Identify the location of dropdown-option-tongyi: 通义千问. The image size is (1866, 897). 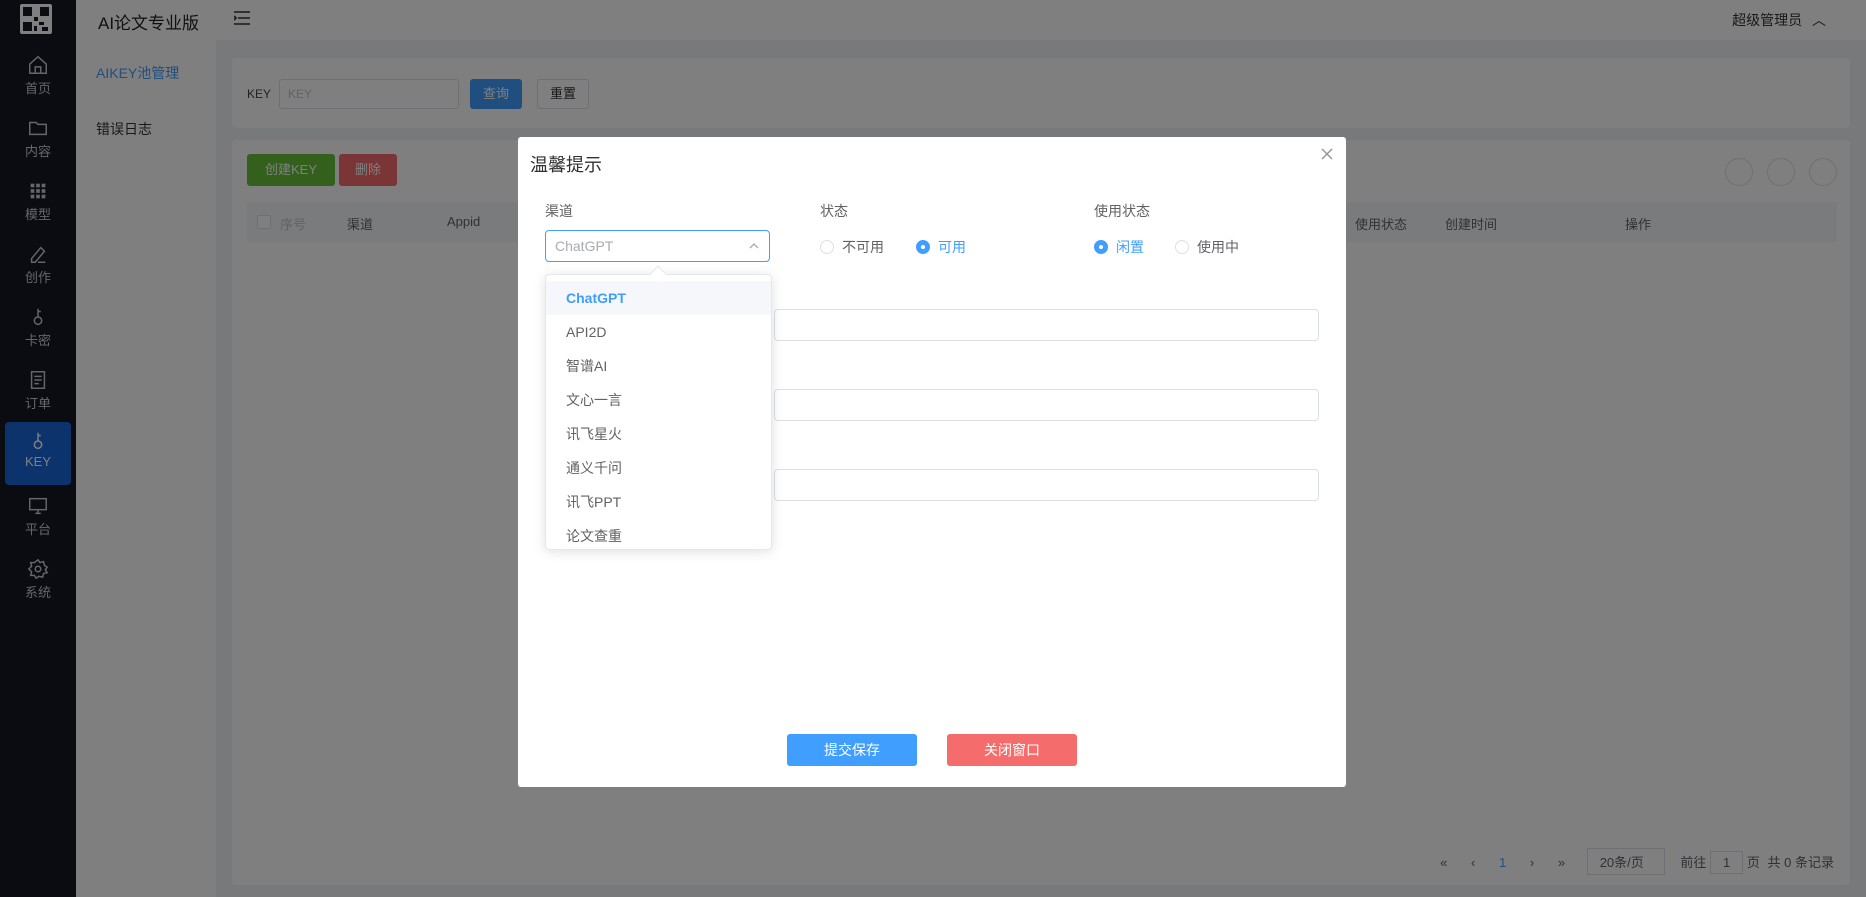
(658, 468).